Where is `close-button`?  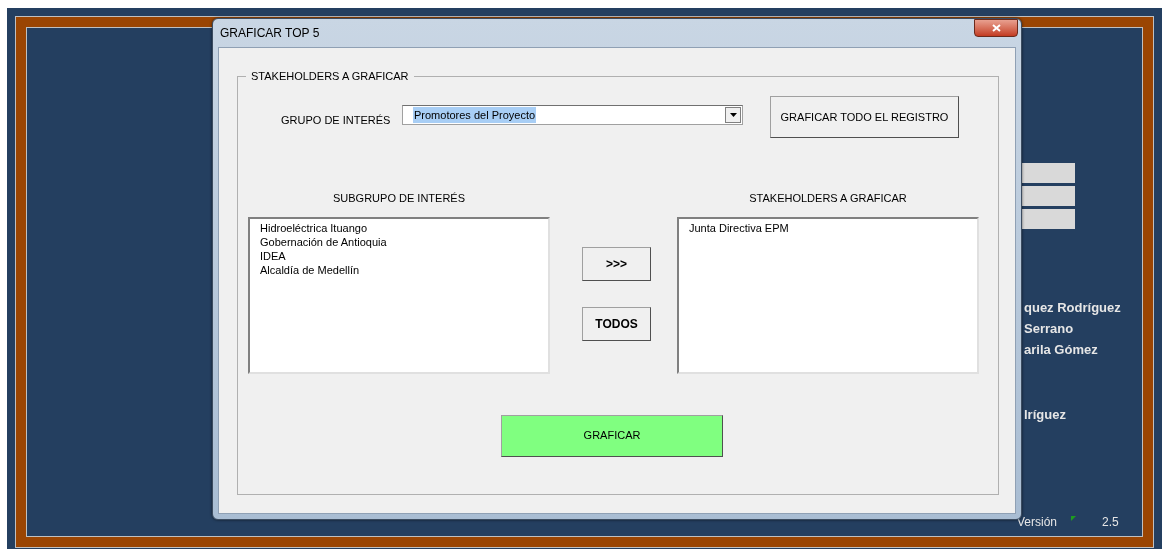 close-button is located at coordinates (996, 28).